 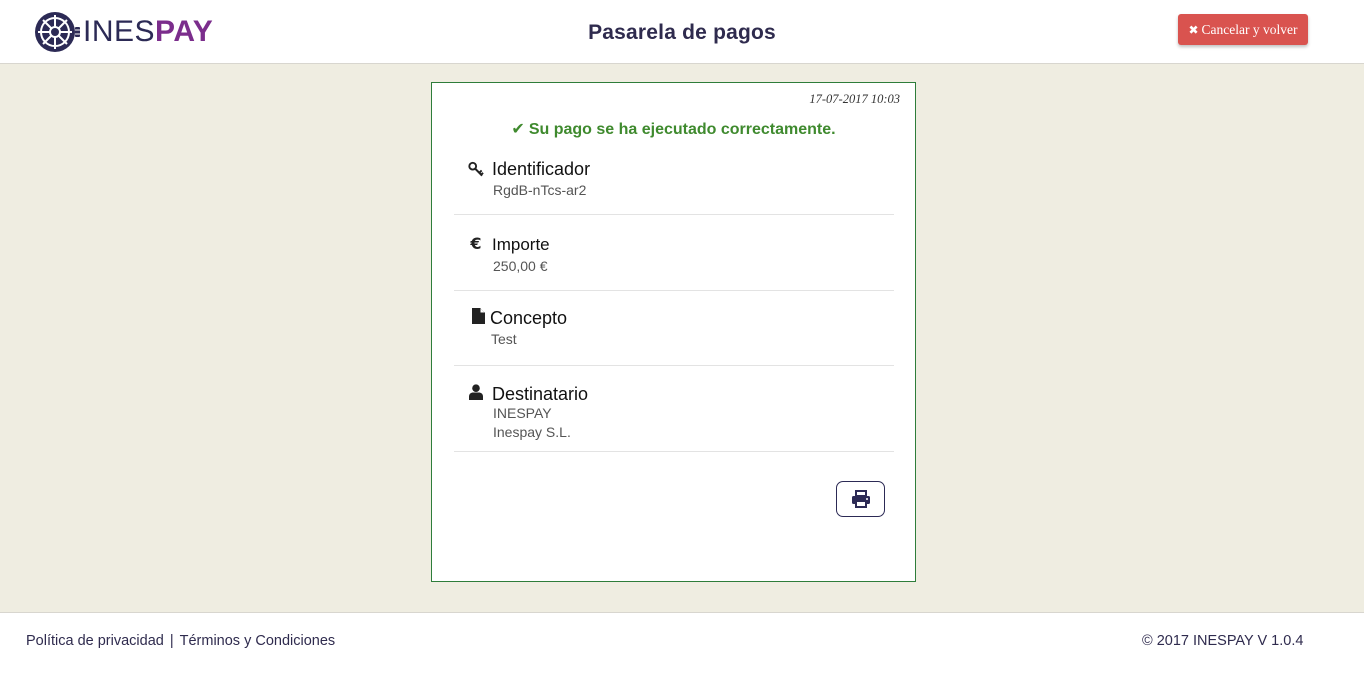 I want to click on terms-link: Términos y Condiciones, so click(x=258, y=641).